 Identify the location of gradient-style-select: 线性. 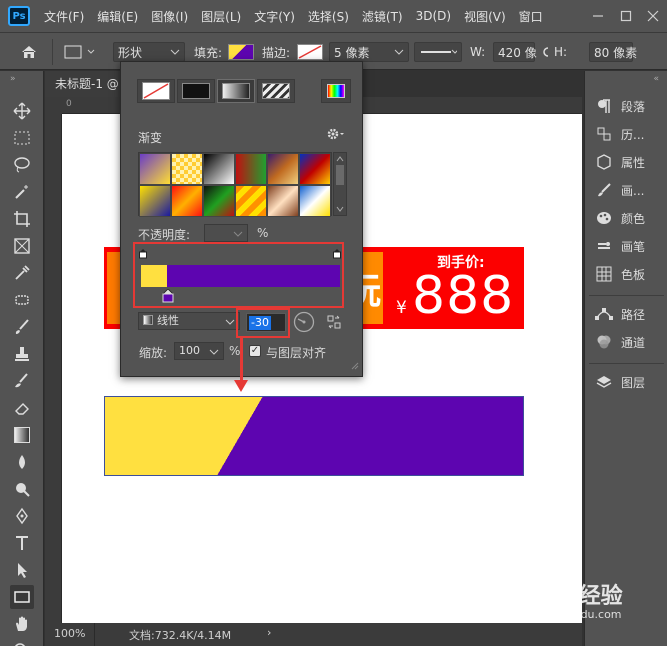
(189, 321).